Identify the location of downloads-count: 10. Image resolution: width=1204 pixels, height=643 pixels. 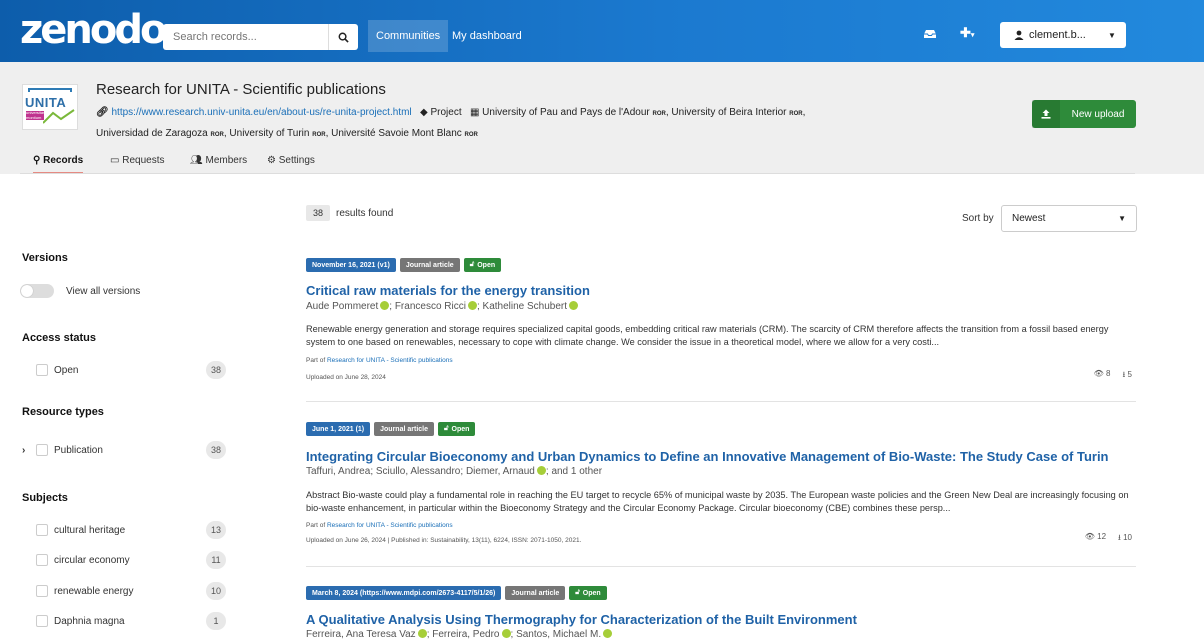
(1127, 537).